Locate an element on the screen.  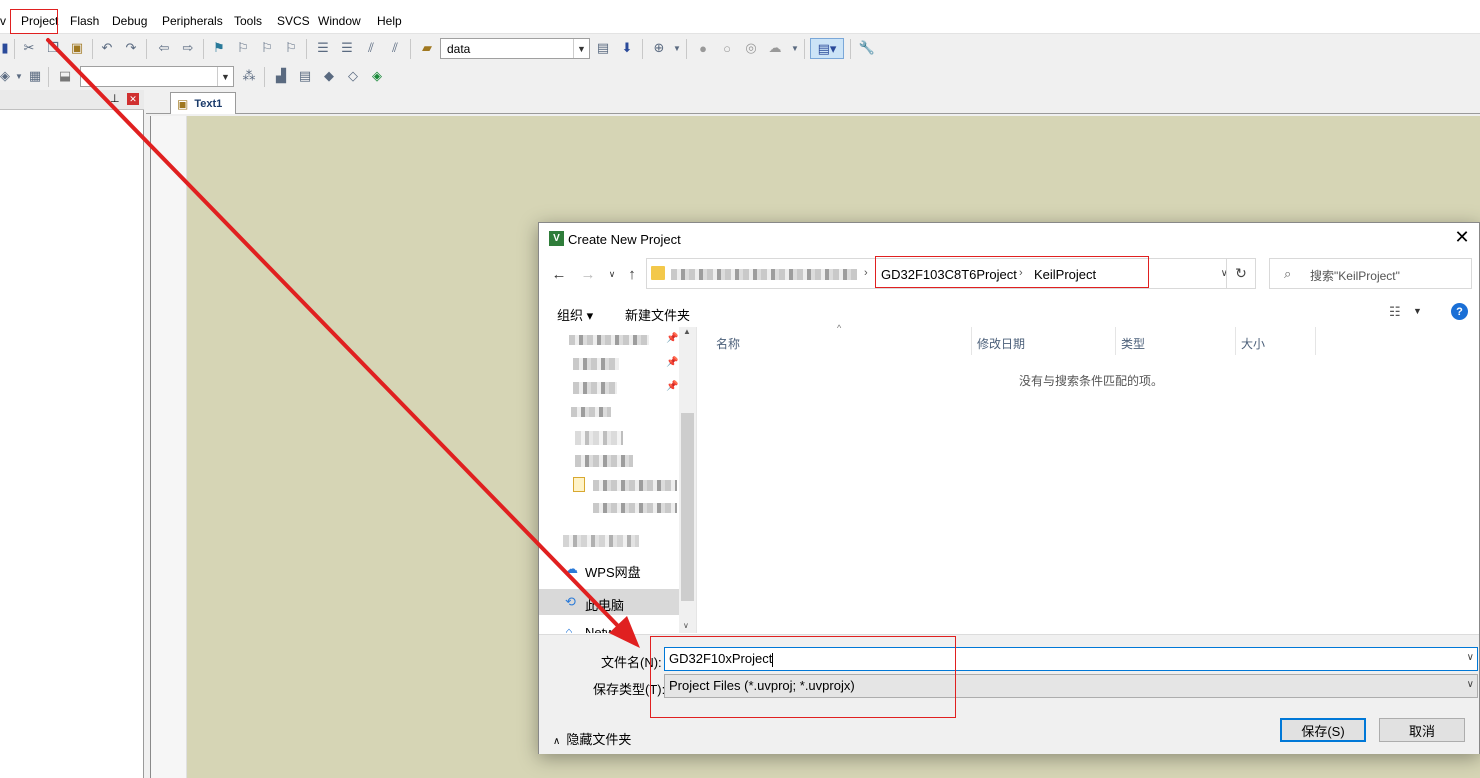
nav-back-icon: ⇦ is located at coordinates (164, 48).